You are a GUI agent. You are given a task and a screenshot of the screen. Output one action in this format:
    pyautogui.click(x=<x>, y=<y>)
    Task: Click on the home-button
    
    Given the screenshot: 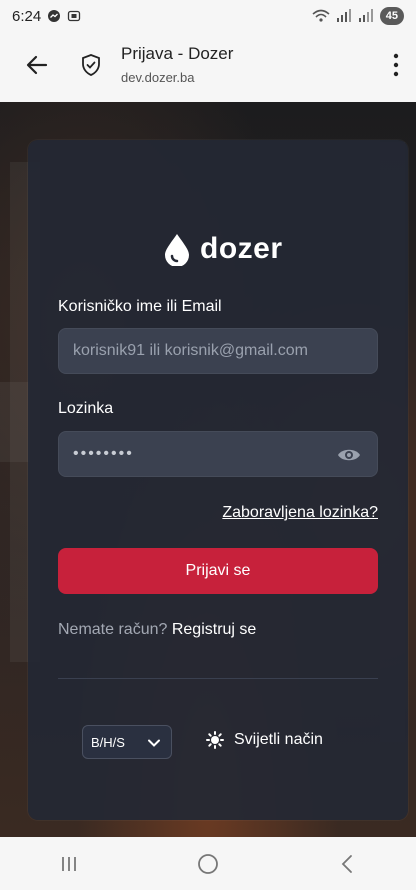 What is the action you would take?
    pyautogui.click(x=208, y=864)
    